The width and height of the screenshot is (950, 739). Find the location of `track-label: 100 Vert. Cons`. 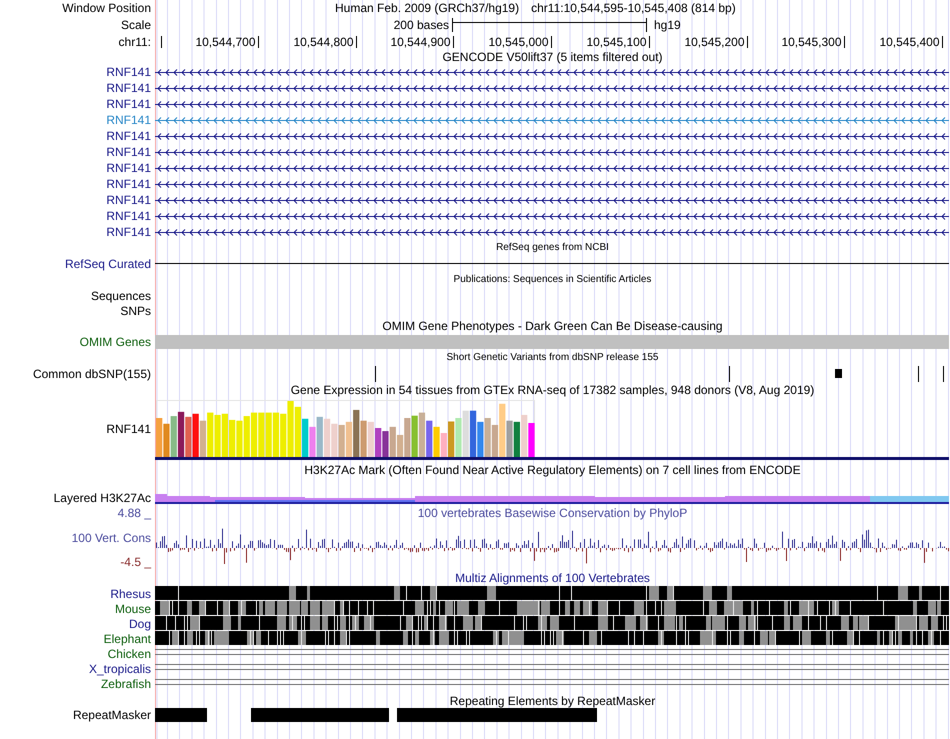

track-label: 100 Vert. Cons is located at coordinates (111, 538).